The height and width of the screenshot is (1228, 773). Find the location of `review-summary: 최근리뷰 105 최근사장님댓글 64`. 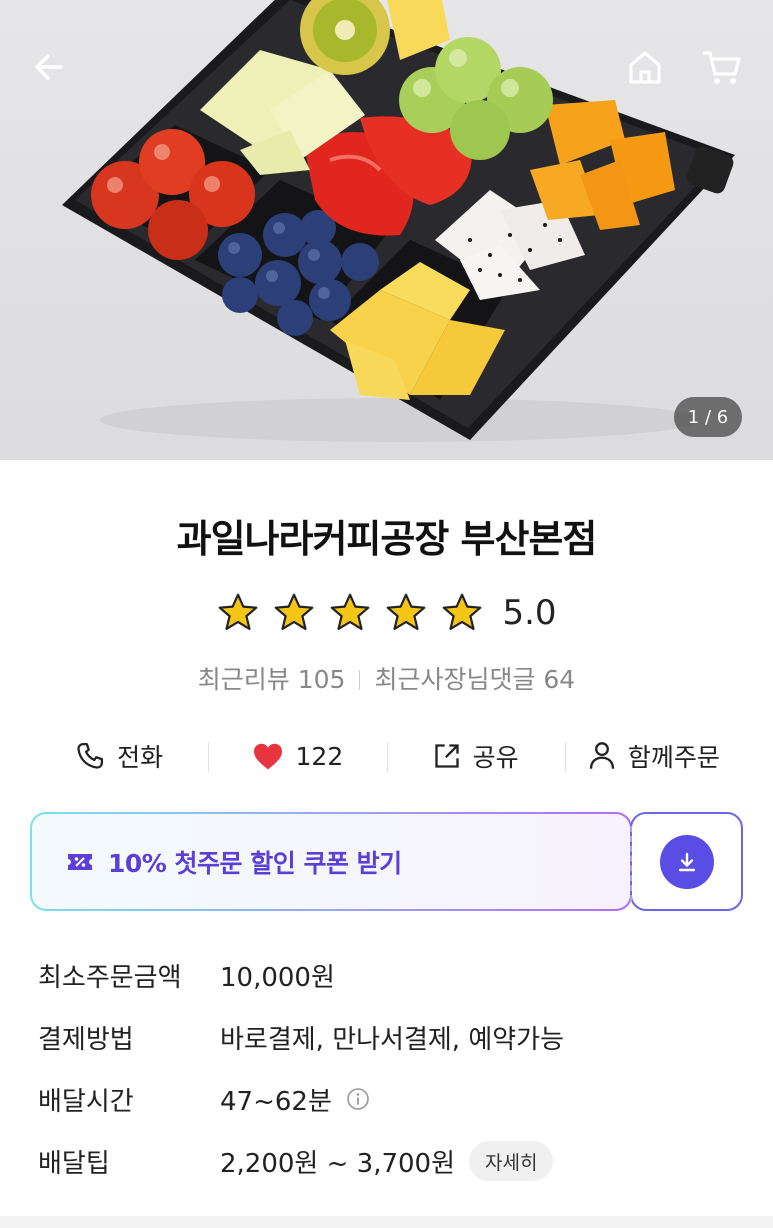

review-summary: 최근리뷰 105 최근사장님댓글 64 is located at coordinates (386, 678).